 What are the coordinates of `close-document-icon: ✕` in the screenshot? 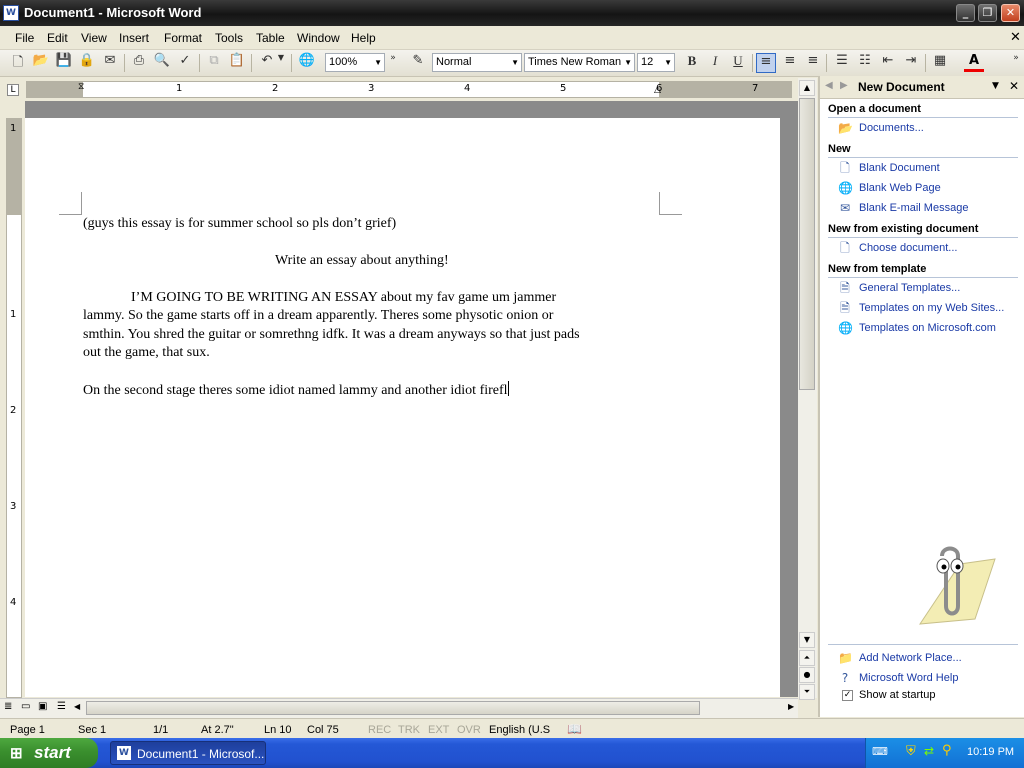 It's located at (1015, 37).